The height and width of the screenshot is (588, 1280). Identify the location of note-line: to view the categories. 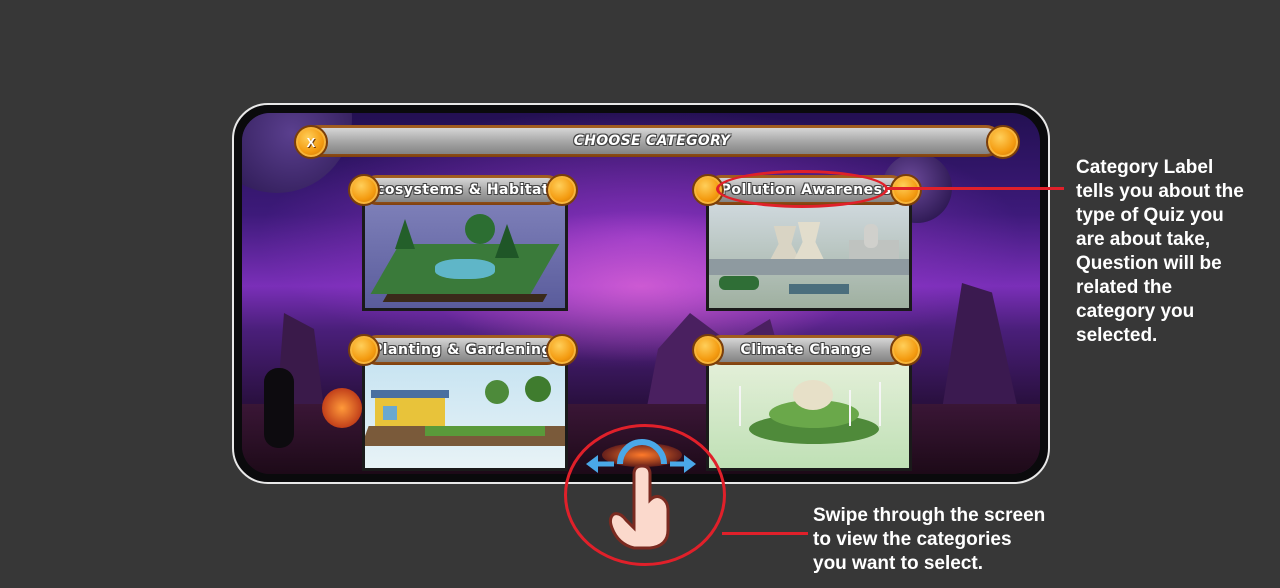
(912, 539).